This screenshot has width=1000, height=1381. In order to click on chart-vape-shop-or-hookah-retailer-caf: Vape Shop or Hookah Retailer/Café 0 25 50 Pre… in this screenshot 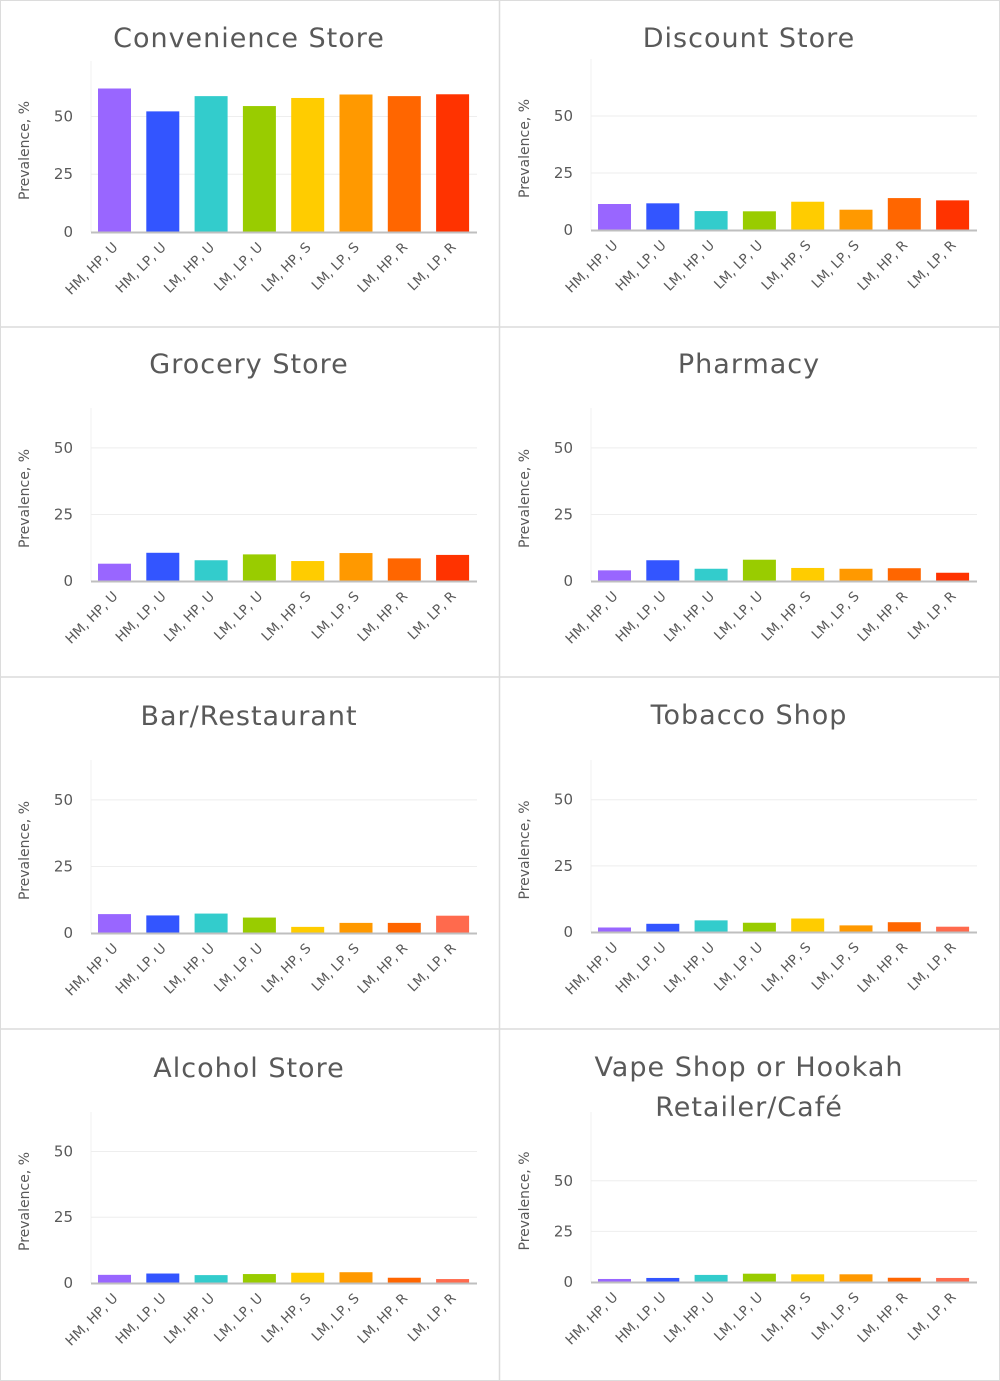, I will do `click(747, 1200)`.